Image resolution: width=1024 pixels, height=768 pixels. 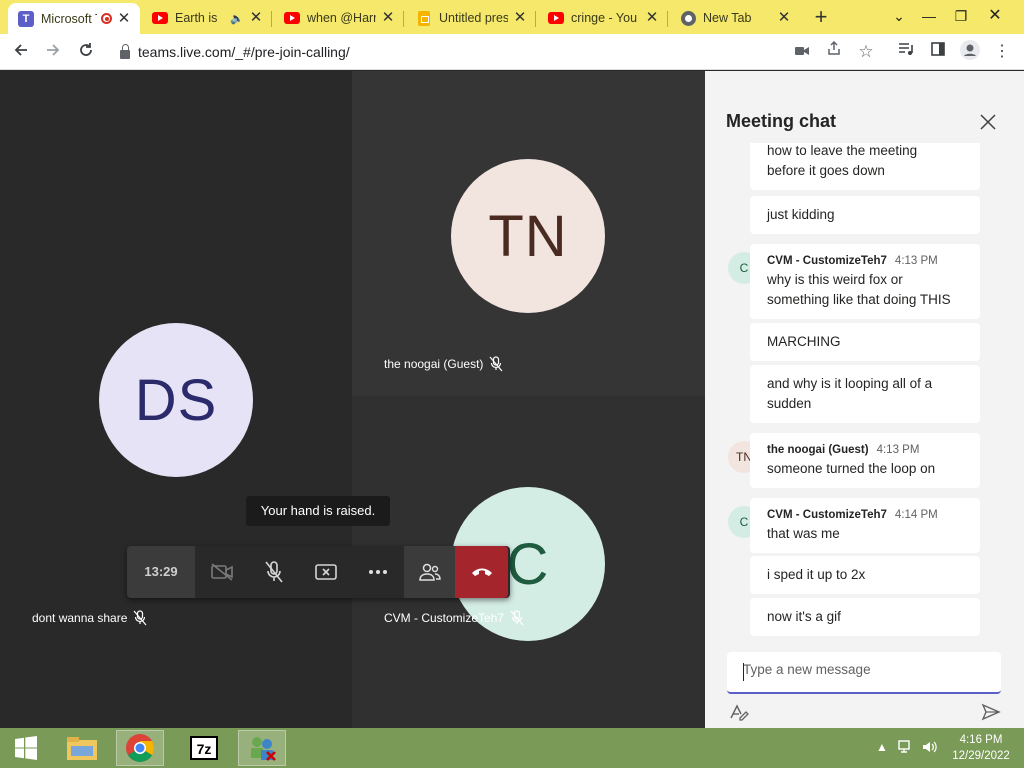 What do you see at coordinates (89, 618) in the screenshot?
I see `participant-name-tag: dont wanna share` at bounding box center [89, 618].